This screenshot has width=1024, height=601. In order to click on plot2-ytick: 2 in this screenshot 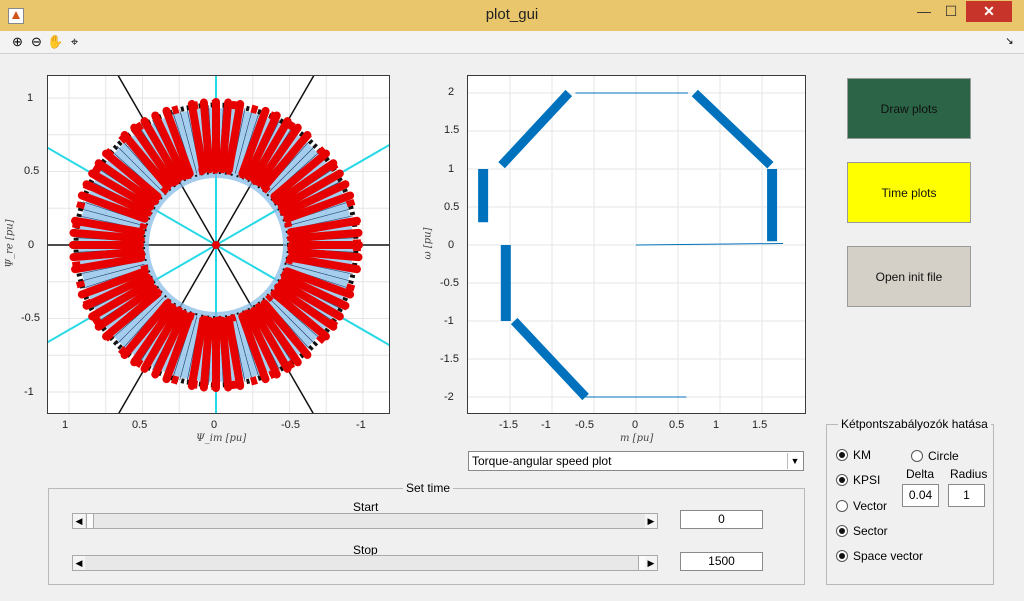, I will do `click(451, 92)`.